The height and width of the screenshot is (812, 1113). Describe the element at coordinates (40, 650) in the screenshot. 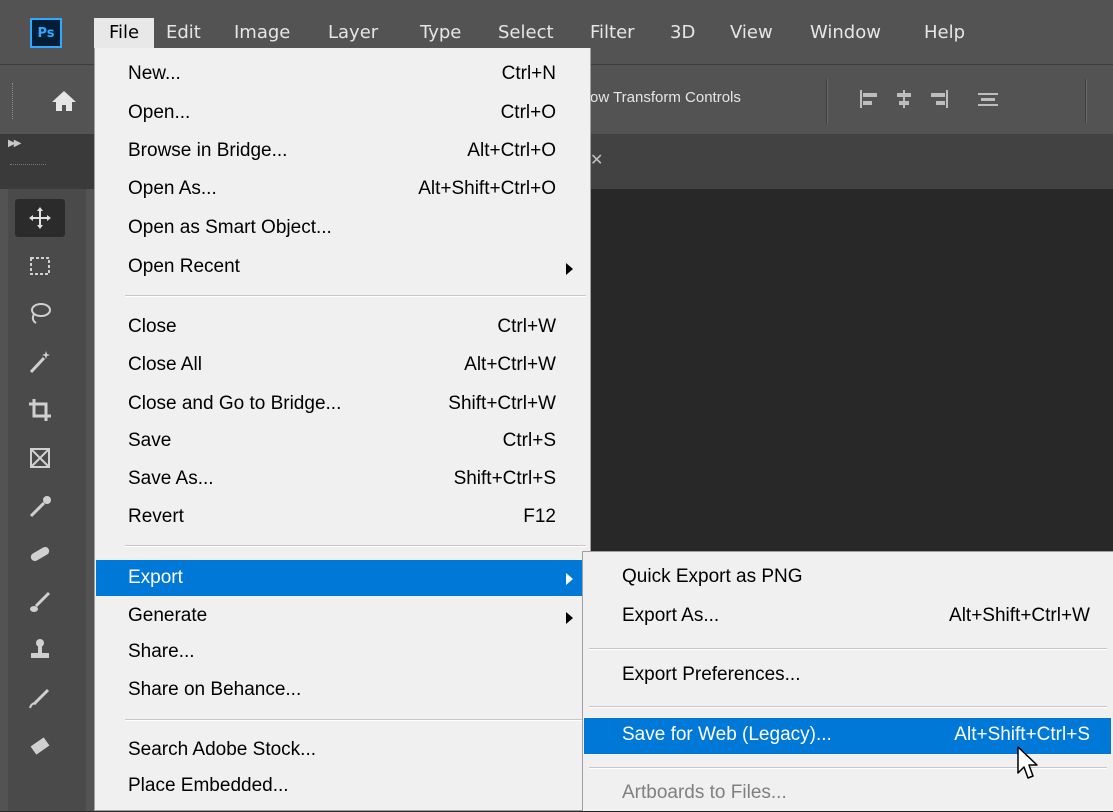

I see `clone-stamp-tool-icon` at that location.